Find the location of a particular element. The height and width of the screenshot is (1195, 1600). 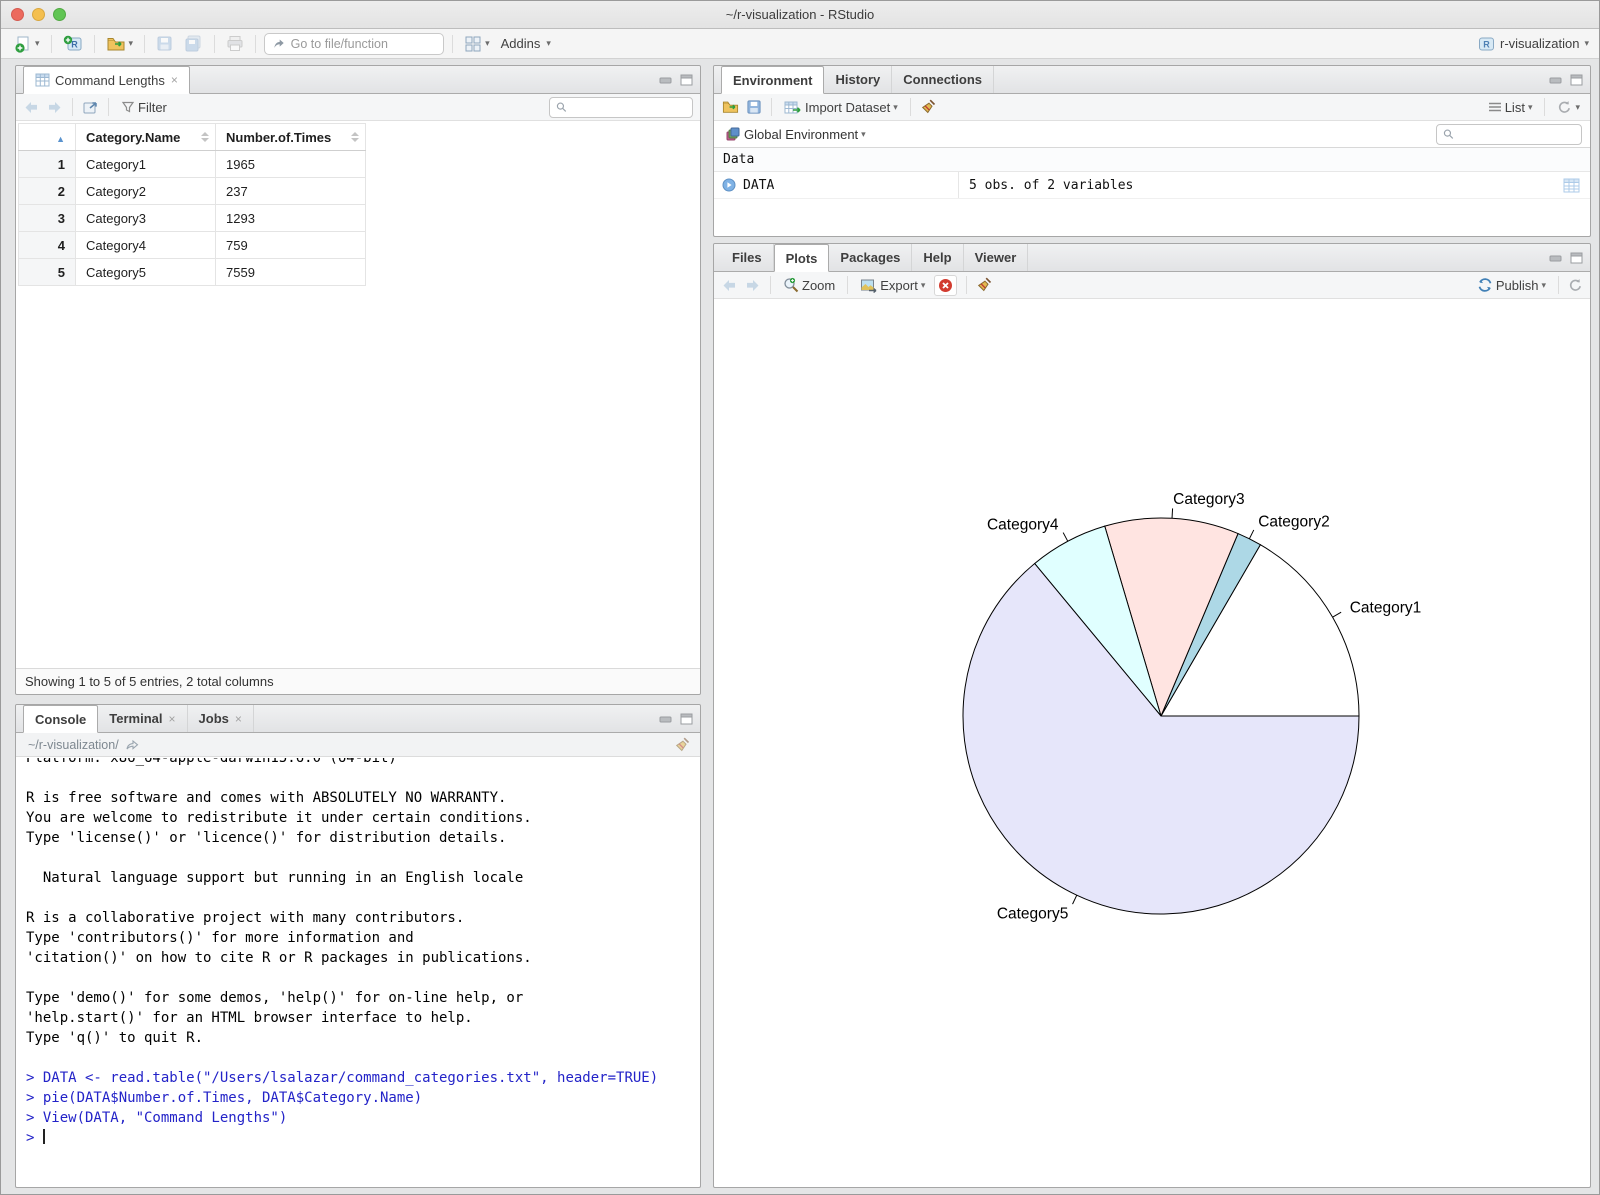

pie-label: Category3 is located at coordinates (1209, 499).